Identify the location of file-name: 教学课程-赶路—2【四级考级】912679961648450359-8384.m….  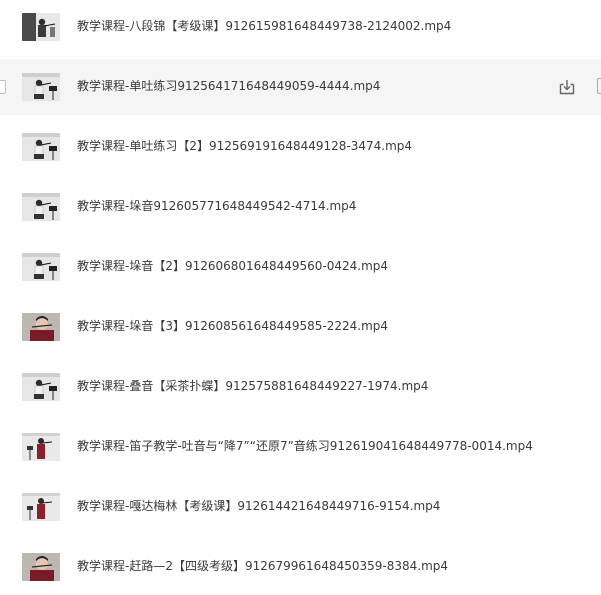
(262, 566).